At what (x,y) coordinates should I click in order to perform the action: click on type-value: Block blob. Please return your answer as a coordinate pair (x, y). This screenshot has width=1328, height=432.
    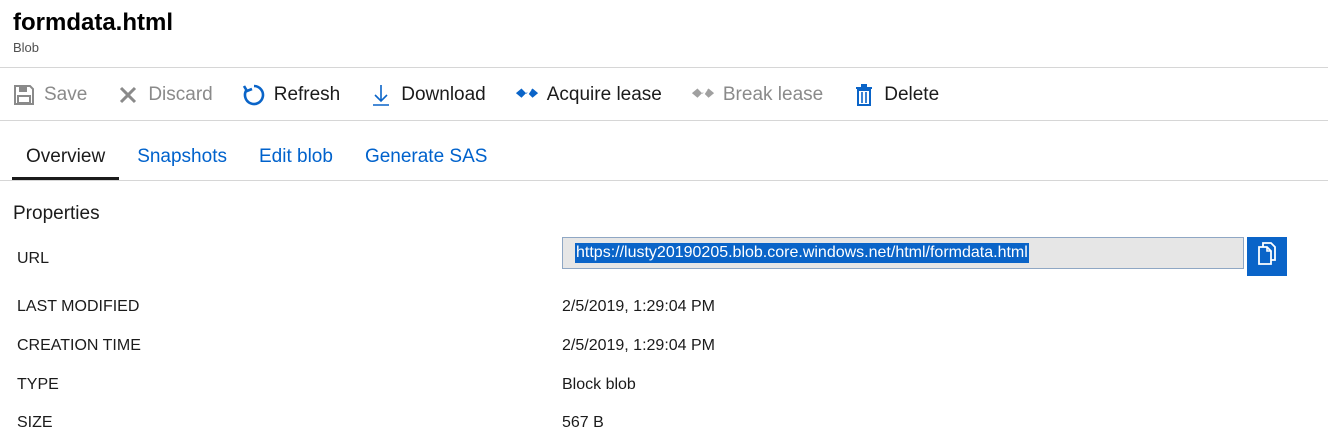
    Looking at the image, I should click on (599, 384).